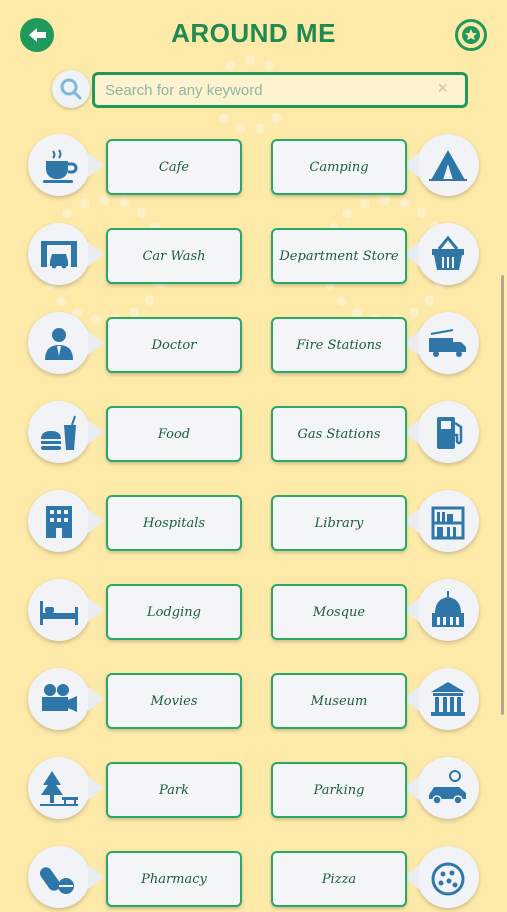  Describe the element at coordinates (339, 523) in the screenshot. I see `category-label: Library` at that location.